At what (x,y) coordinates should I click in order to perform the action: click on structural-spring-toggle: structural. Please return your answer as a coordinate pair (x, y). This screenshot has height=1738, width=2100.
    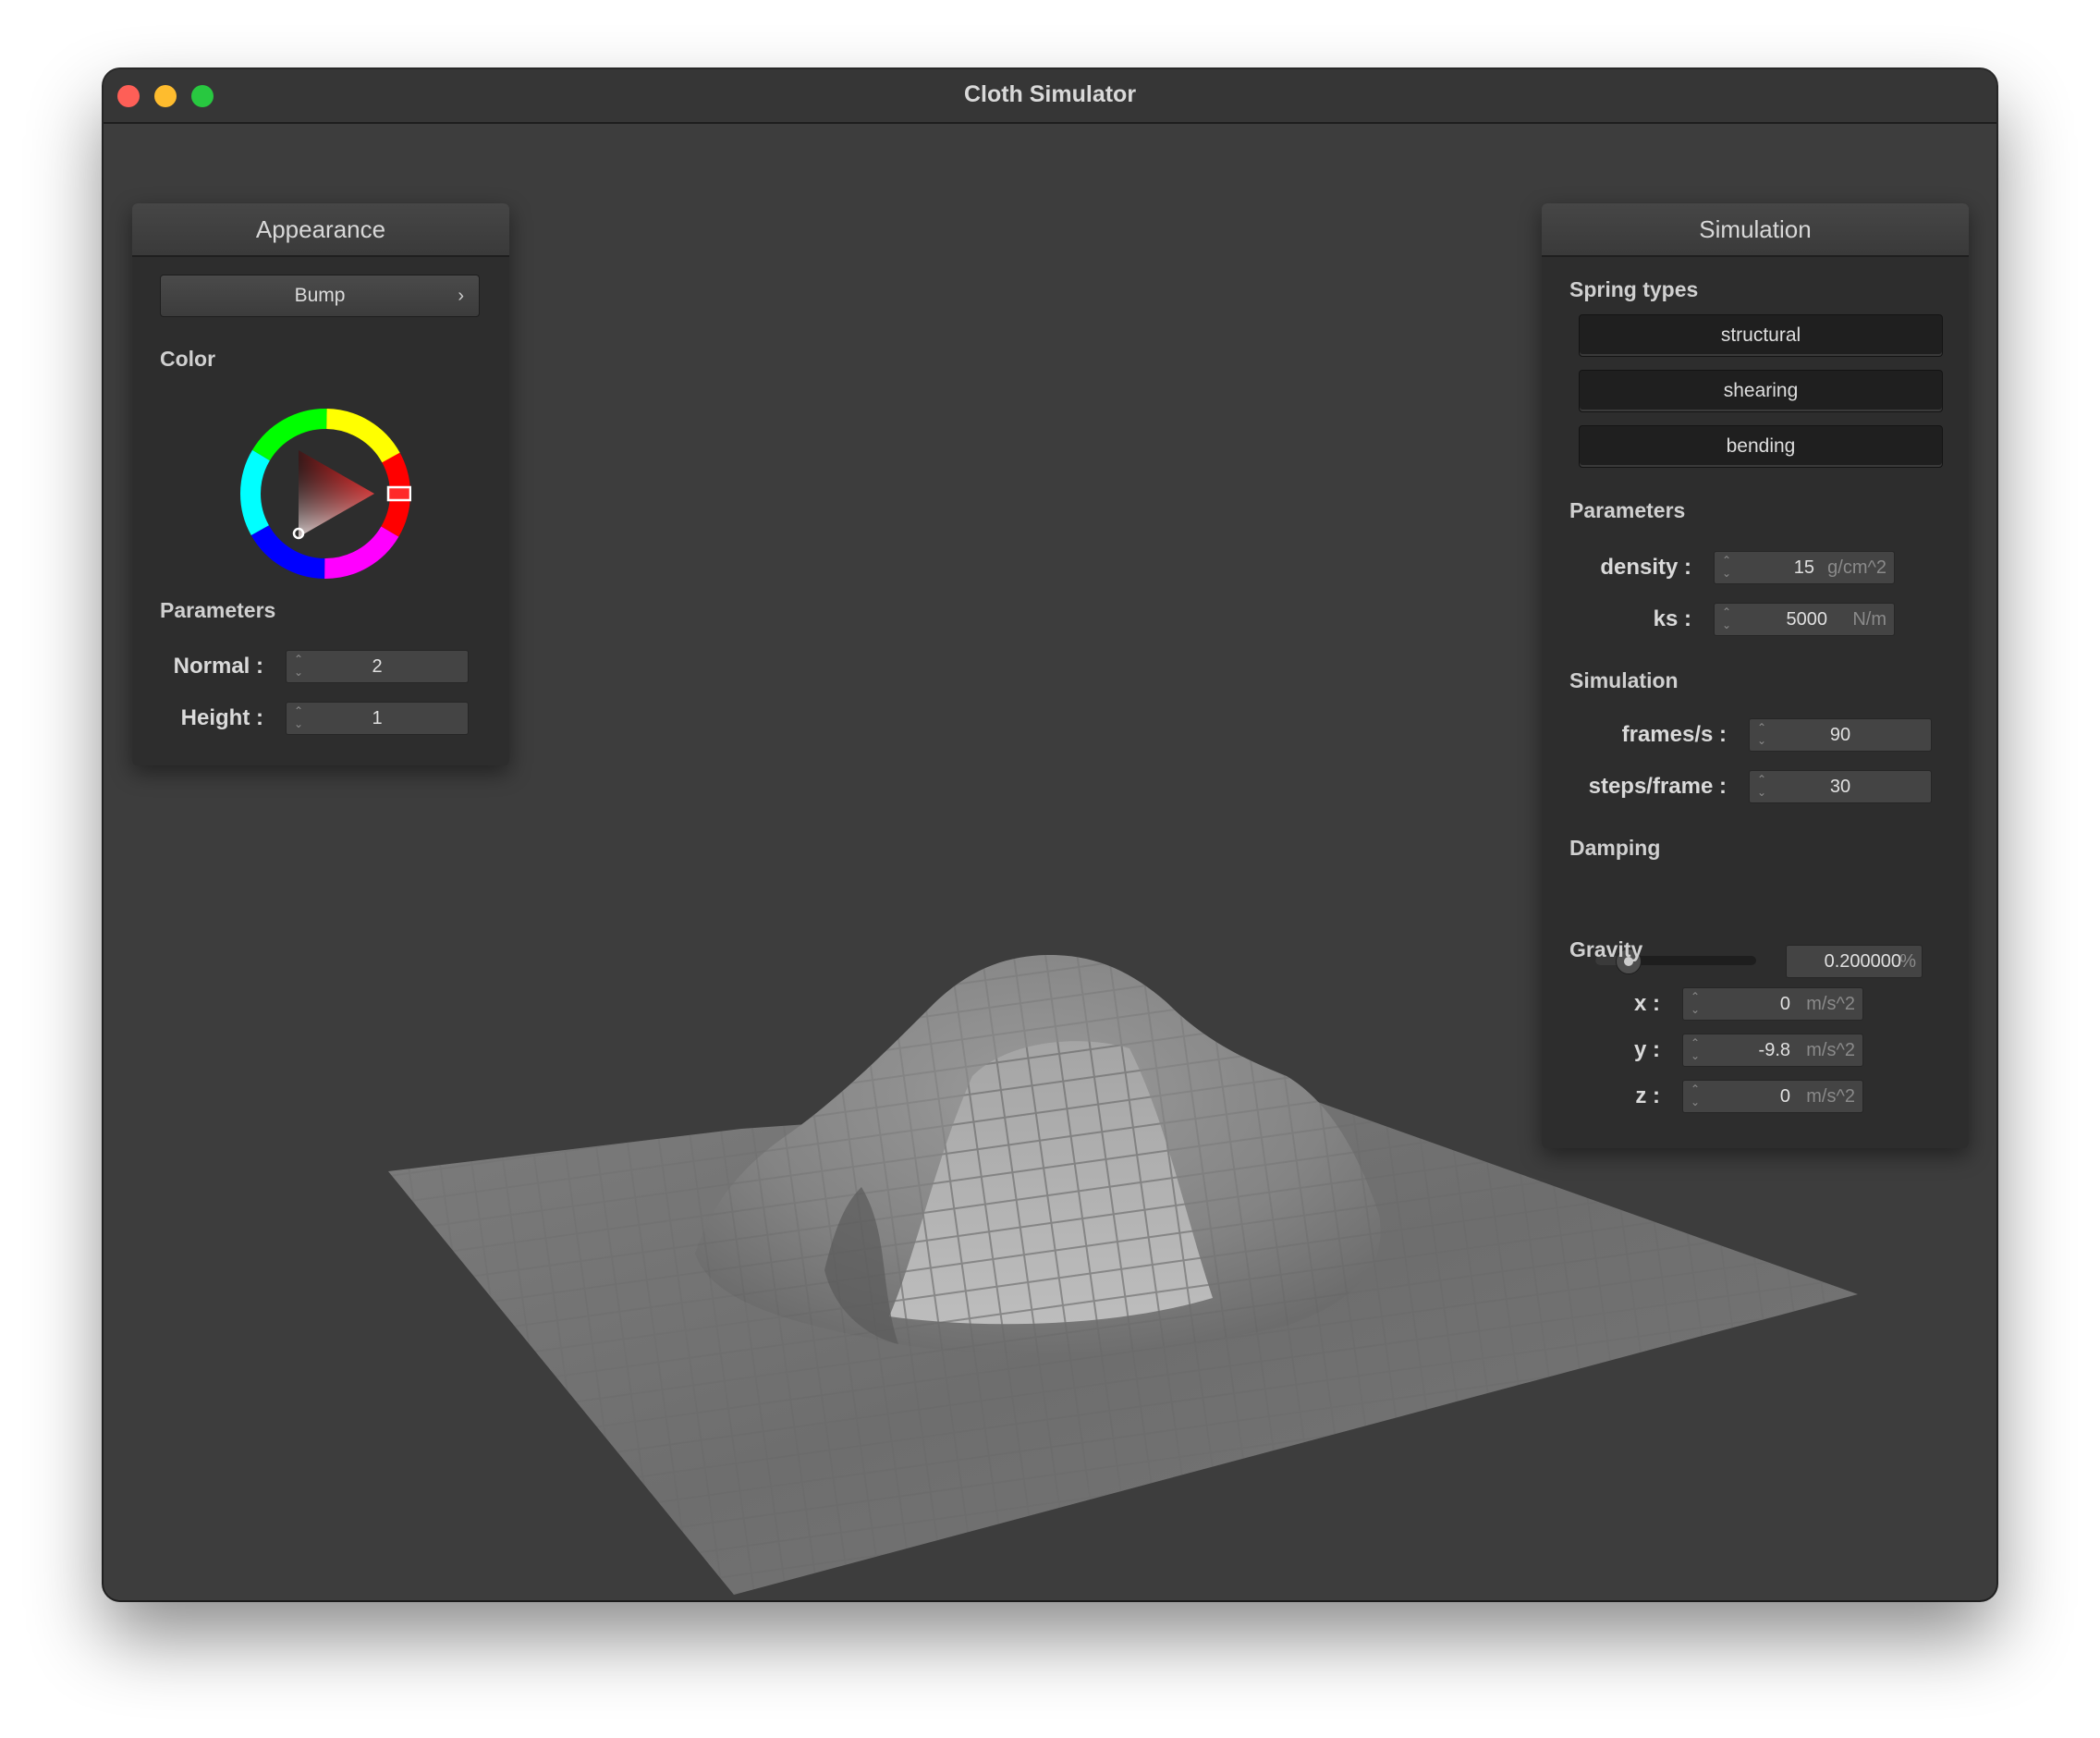
    Looking at the image, I should click on (1761, 335).